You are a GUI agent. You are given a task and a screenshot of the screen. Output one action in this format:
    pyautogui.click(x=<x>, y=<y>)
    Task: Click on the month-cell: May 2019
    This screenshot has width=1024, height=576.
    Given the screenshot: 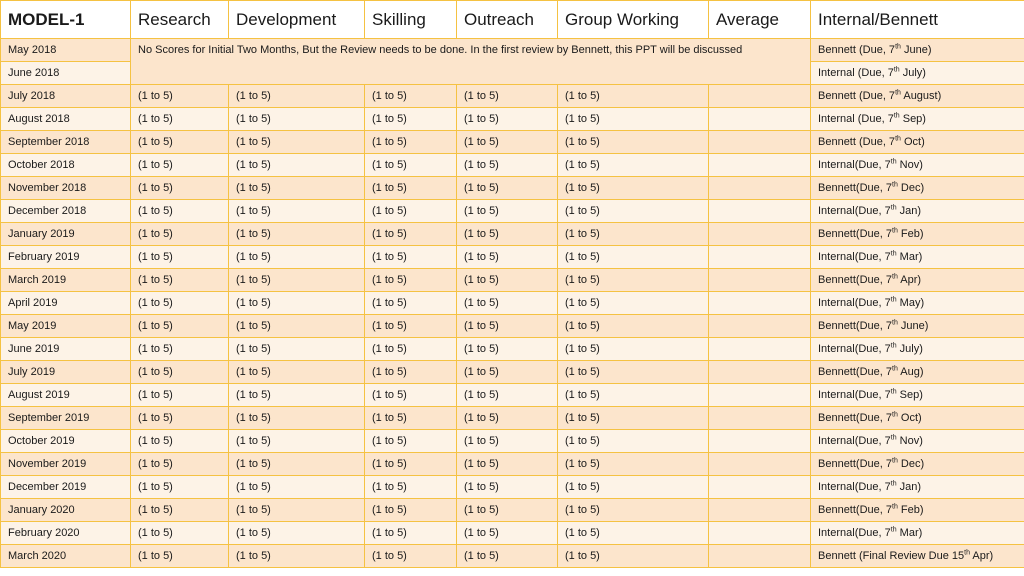 What is the action you would take?
    pyautogui.click(x=65, y=326)
    